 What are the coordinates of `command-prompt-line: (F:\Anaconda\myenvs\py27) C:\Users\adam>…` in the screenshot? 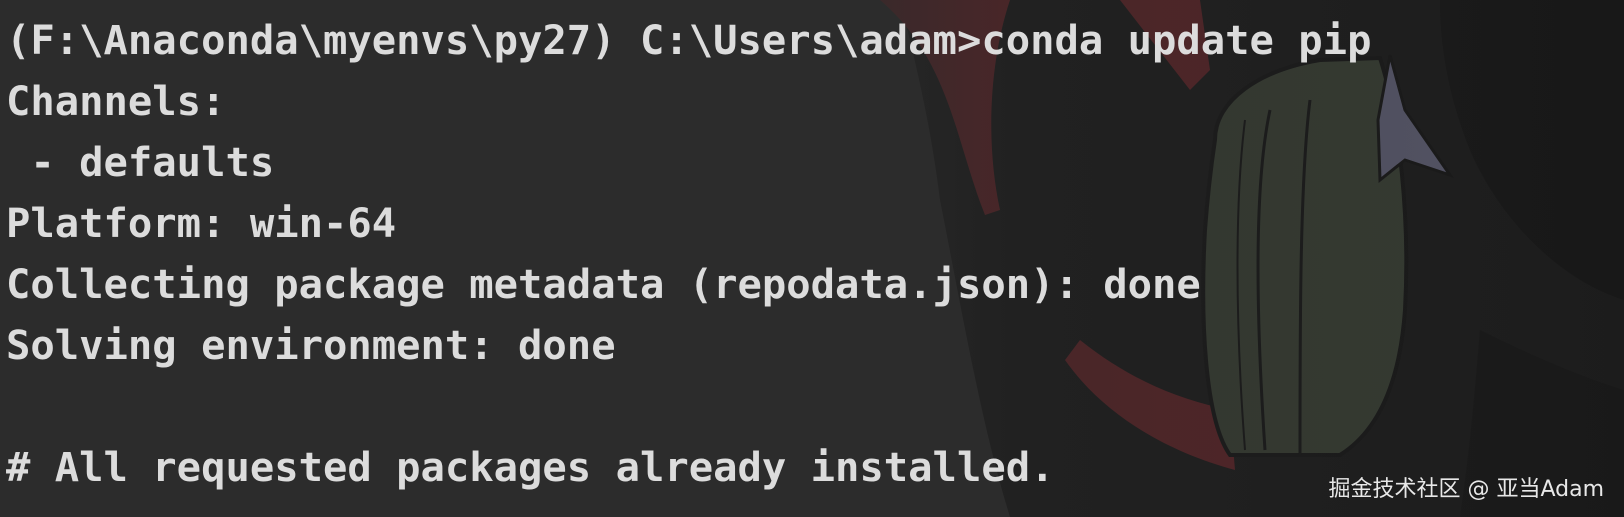 It's located at (689, 40).